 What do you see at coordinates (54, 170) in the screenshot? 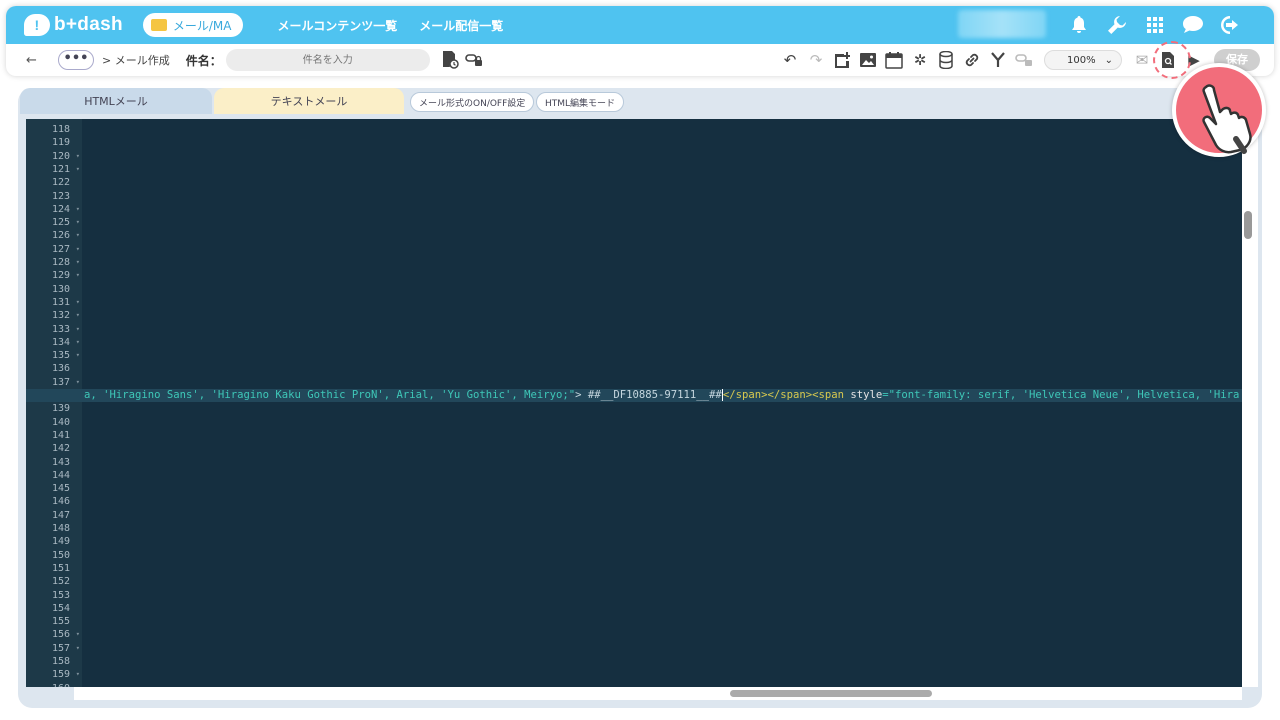
I see `line-number: 121` at bounding box center [54, 170].